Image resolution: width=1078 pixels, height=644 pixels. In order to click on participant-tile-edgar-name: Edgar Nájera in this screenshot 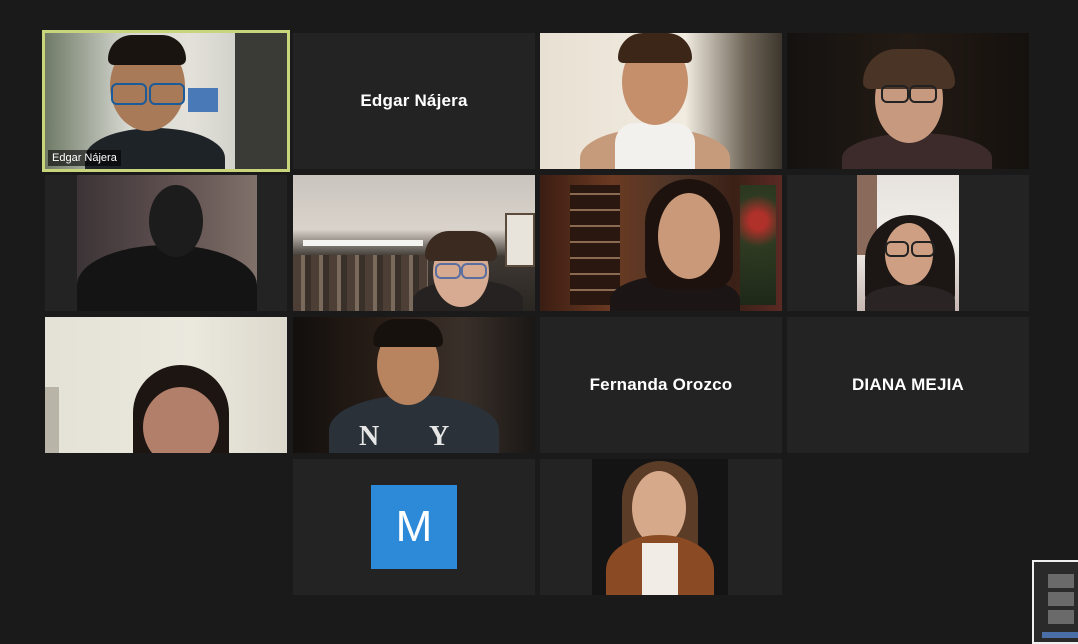, I will do `click(414, 101)`.